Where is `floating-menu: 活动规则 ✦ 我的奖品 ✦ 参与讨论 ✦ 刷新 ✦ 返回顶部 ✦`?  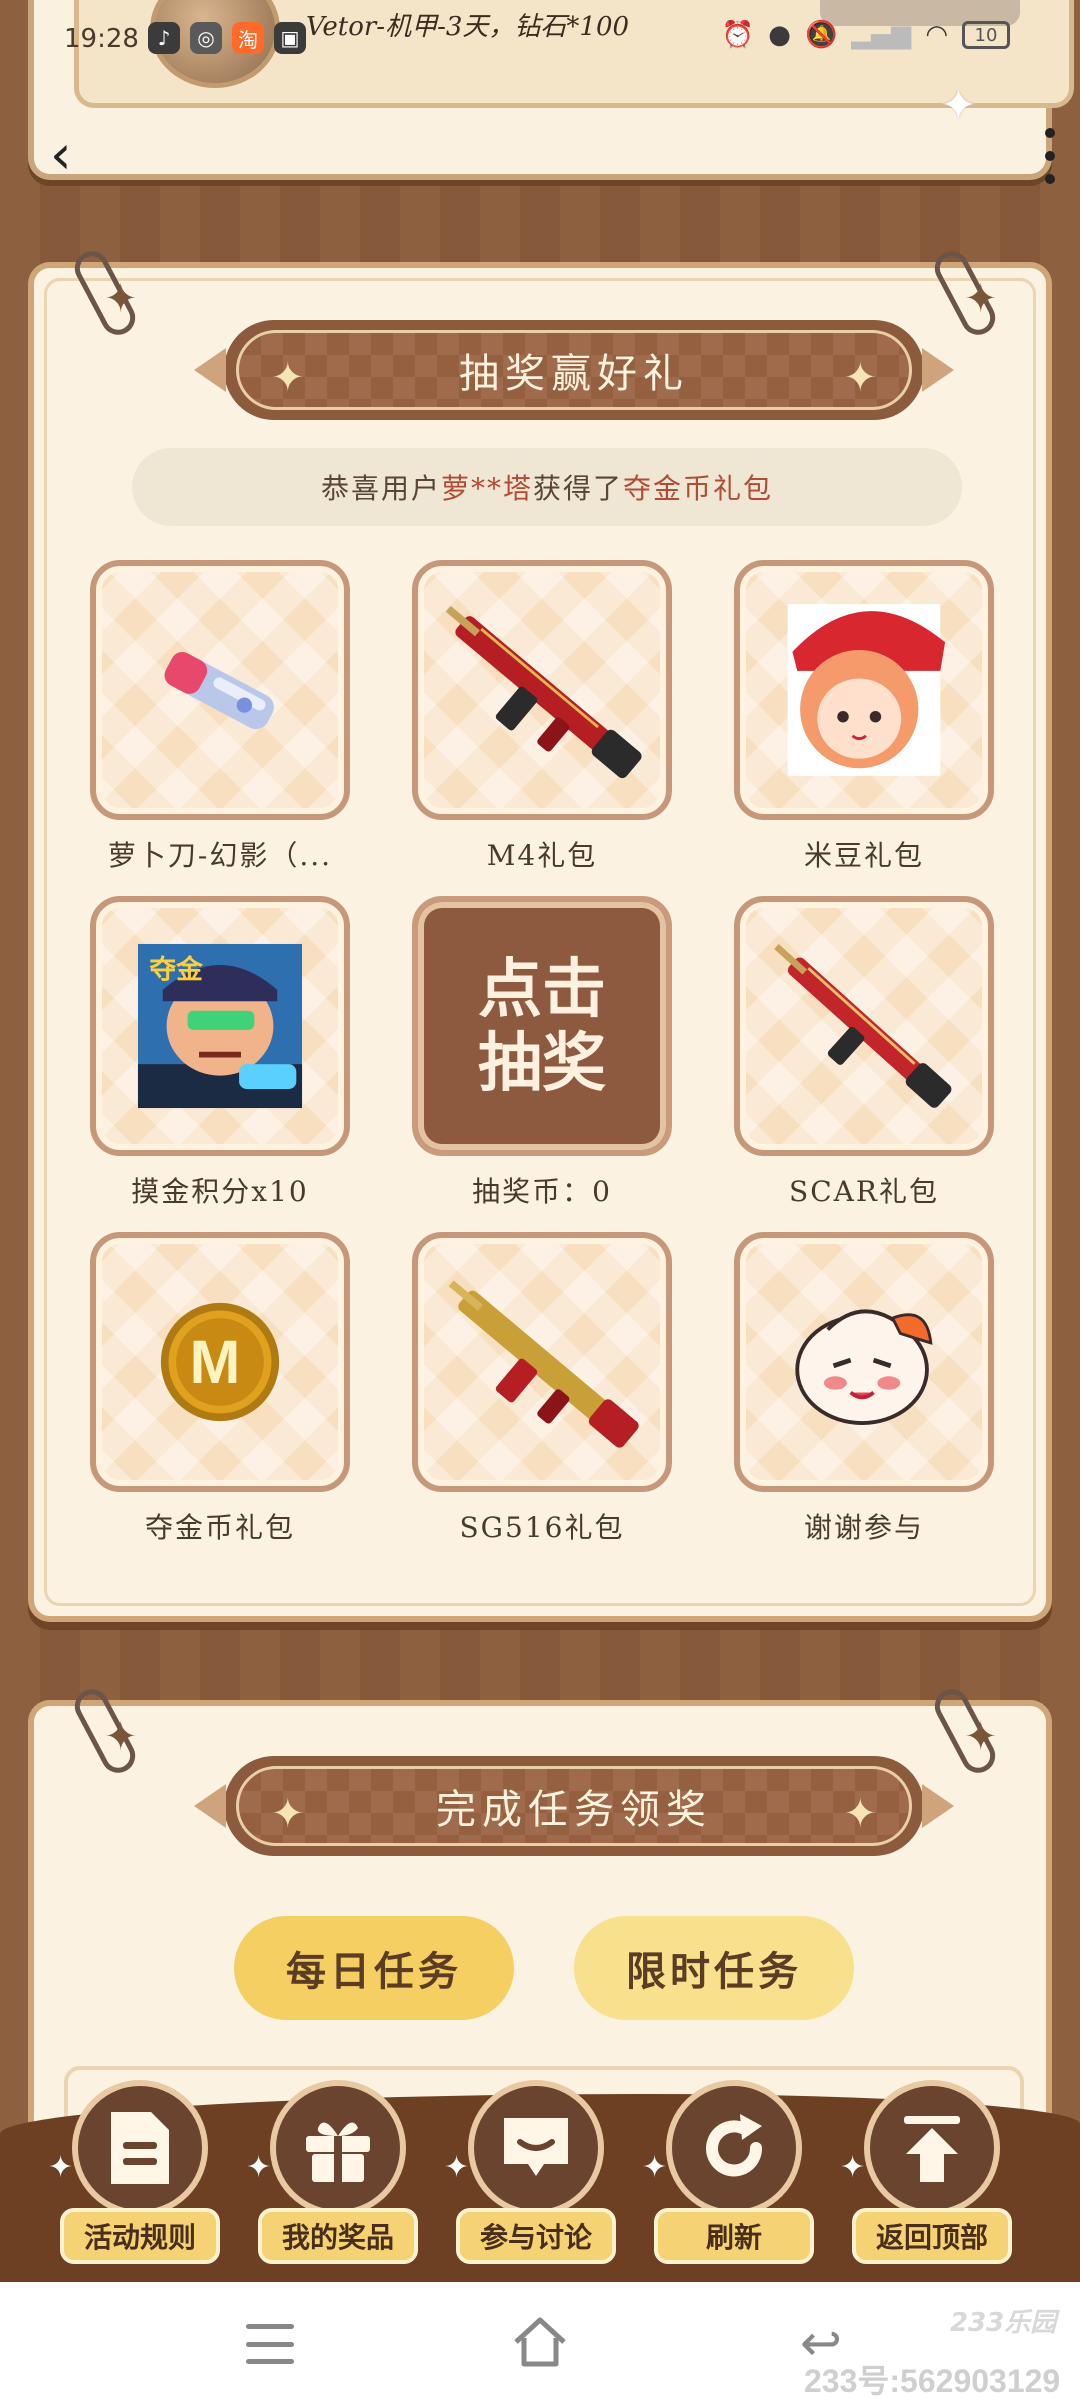
floating-menu: 活动规则 ✦ 我的奖品 ✦ 参与讨论 ✦ 刷新 ✦ 返回顶部 ✦ is located at coordinates (534, 2180).